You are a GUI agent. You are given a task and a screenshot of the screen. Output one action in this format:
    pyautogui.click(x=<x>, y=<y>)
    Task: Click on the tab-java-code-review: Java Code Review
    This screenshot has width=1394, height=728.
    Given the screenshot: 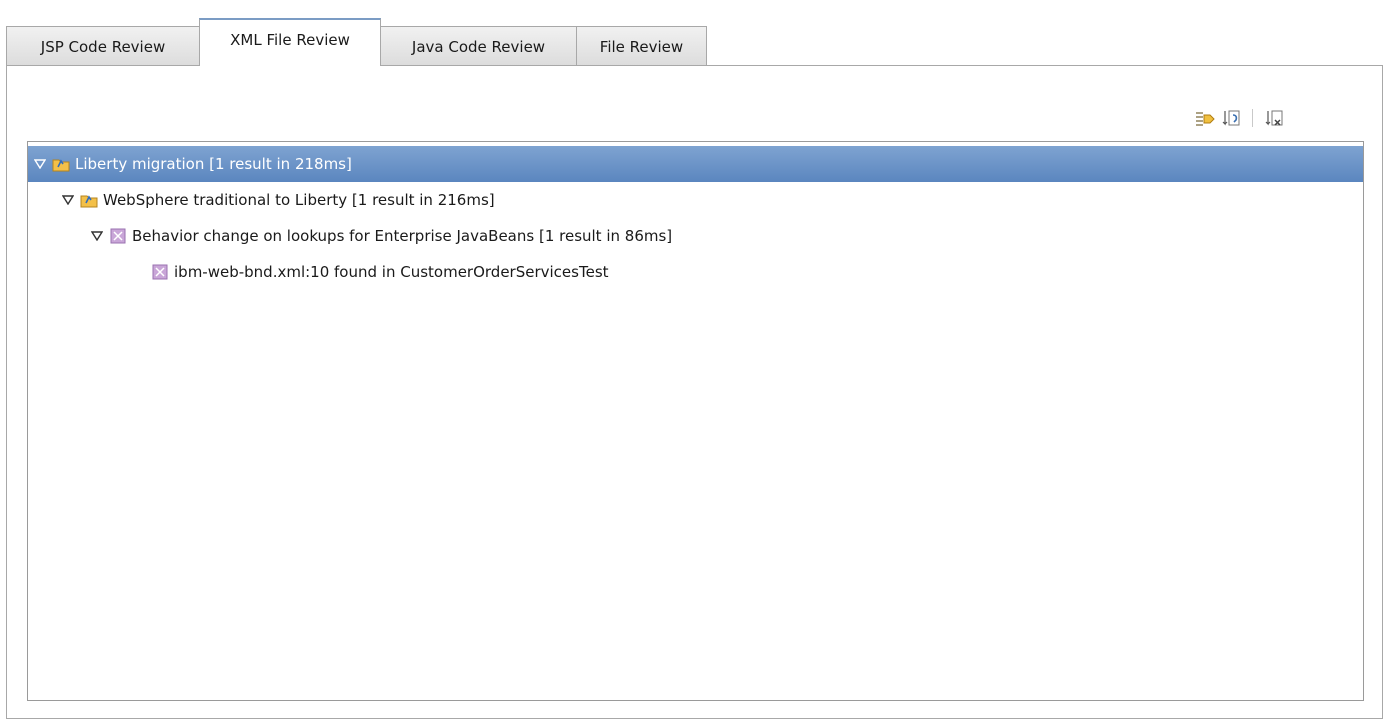 What is the action you would take?
    pyautogui.click(x=478, y=46)
    